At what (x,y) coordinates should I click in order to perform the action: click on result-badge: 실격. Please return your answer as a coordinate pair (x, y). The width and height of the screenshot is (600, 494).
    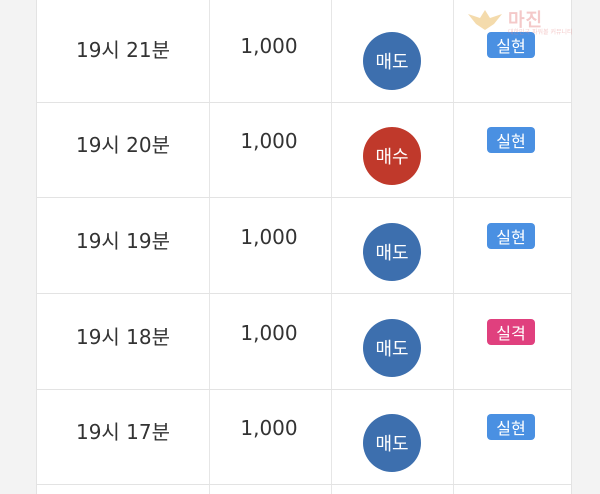
    Looking at the image, I should click on (511, 332).